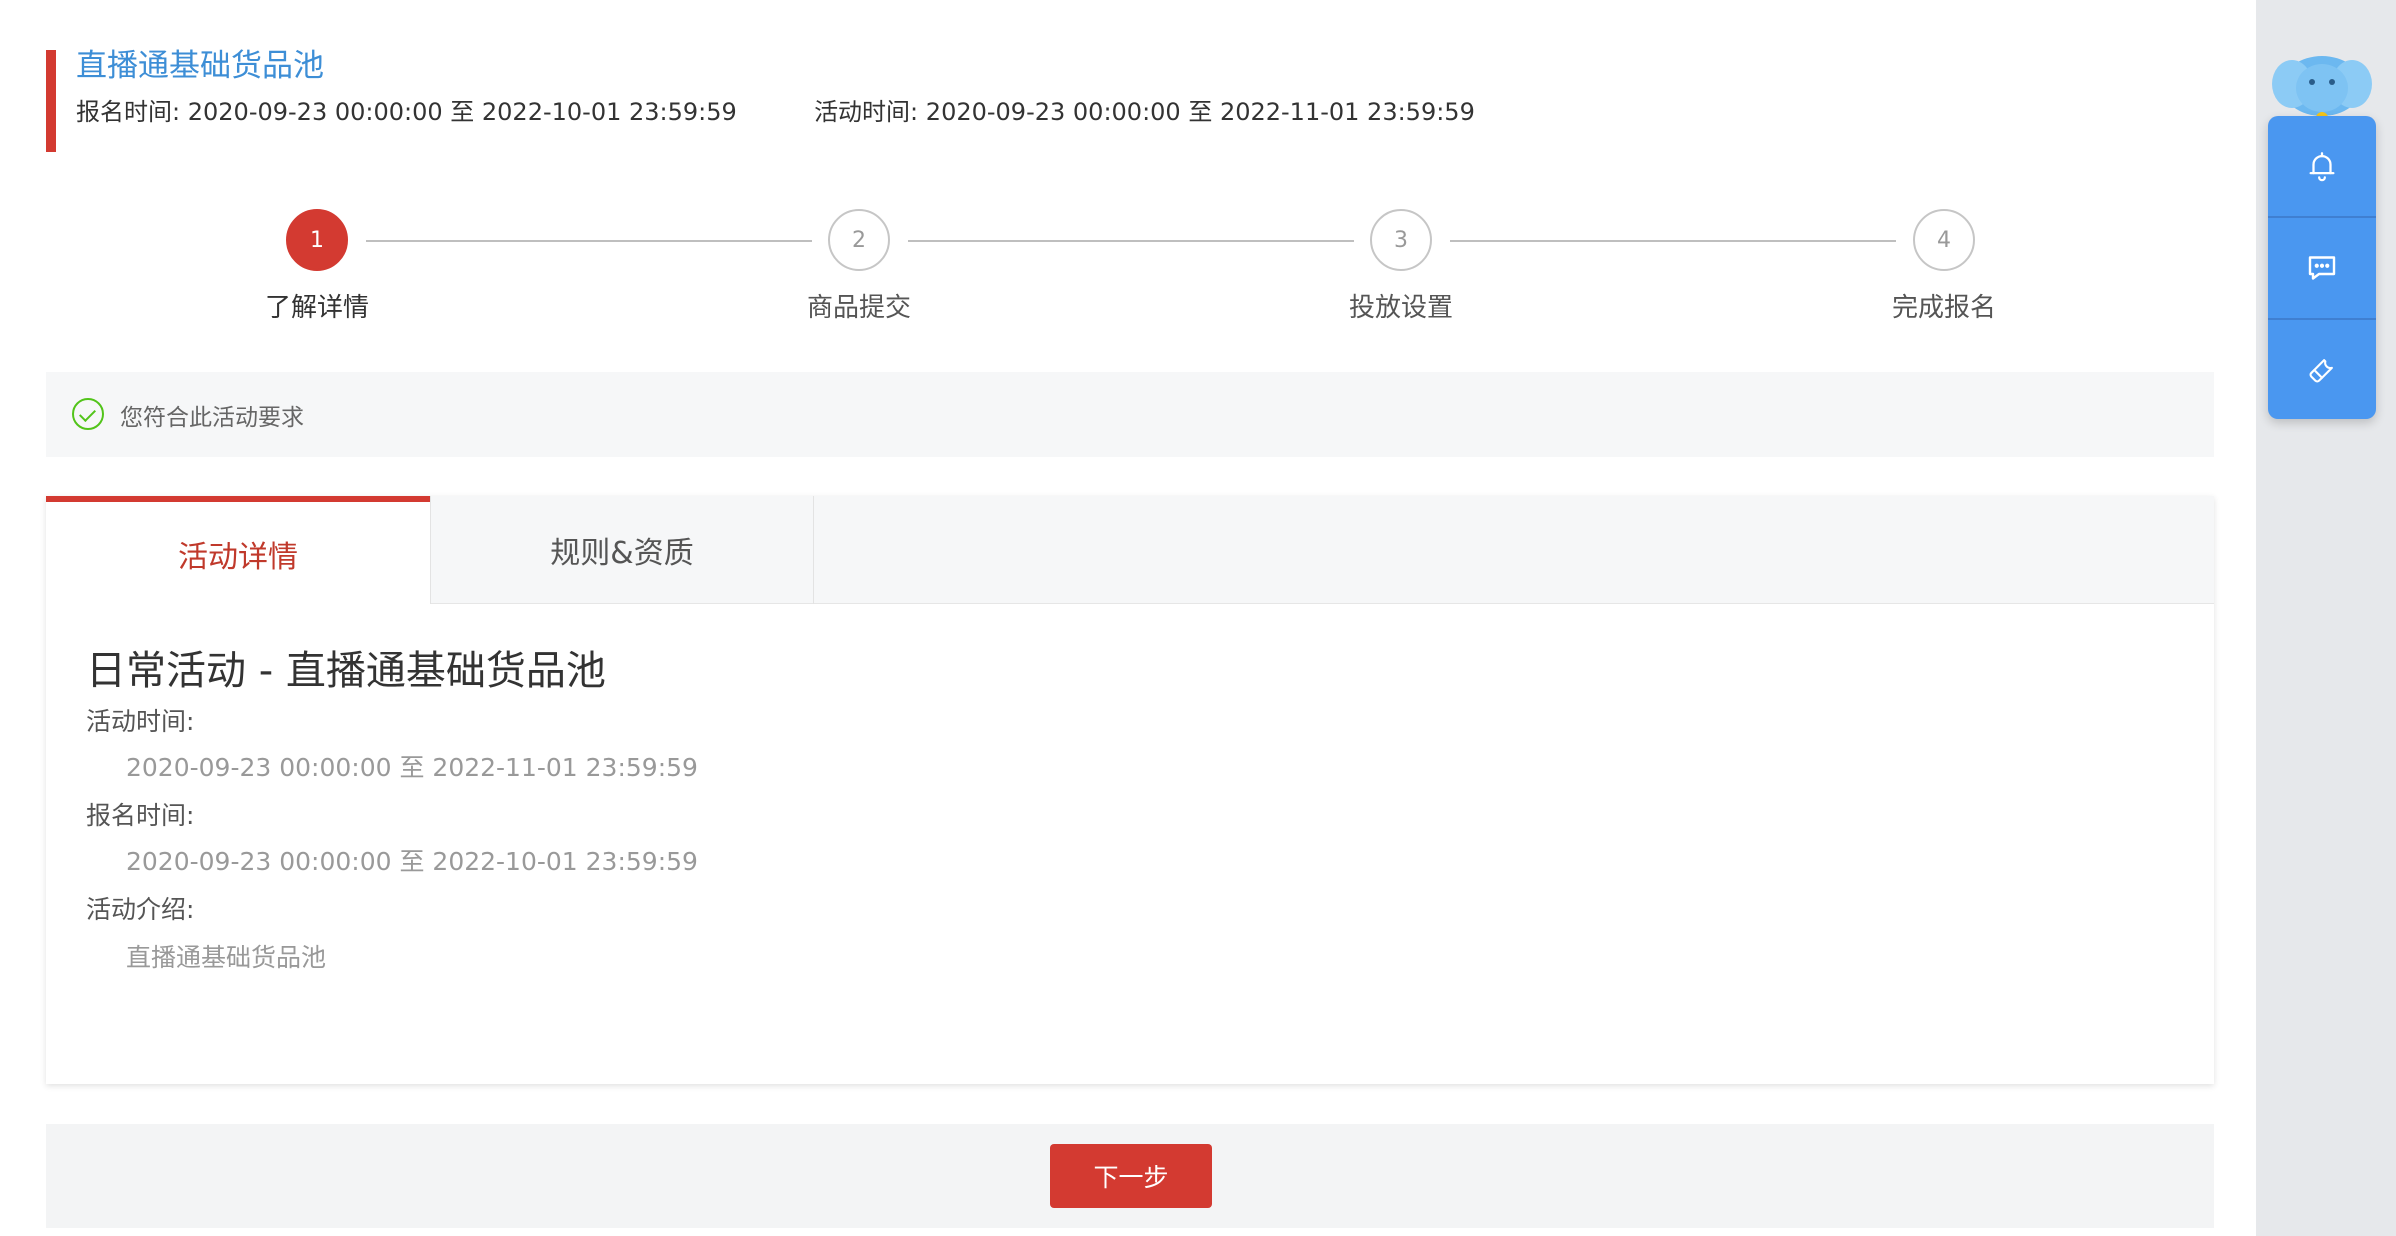  I want to click on step-1: 1 了解详情, so click(317, 262).